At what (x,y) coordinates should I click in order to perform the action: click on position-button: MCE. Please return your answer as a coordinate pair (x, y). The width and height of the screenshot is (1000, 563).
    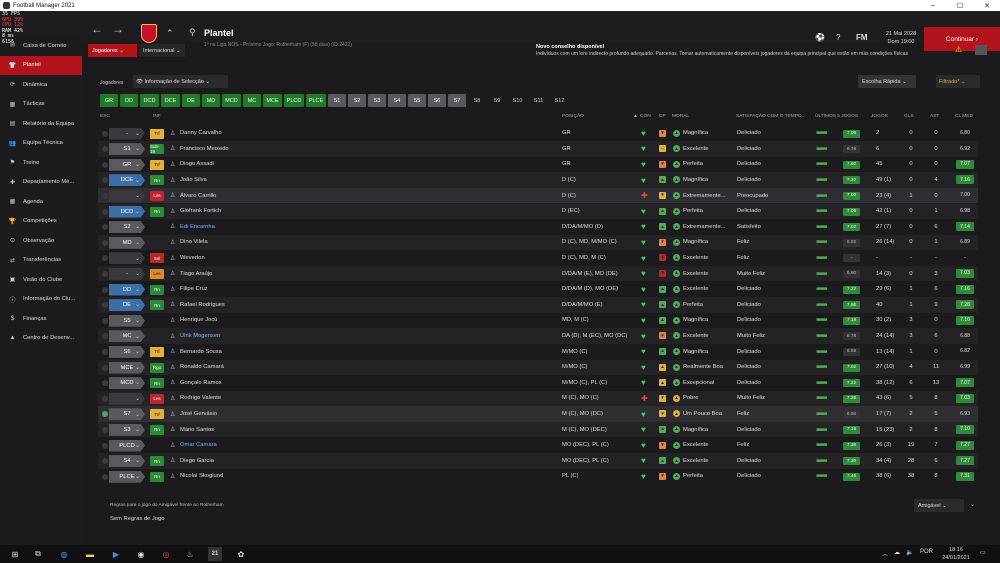
    Looking at the image, I should click on (272, 100).